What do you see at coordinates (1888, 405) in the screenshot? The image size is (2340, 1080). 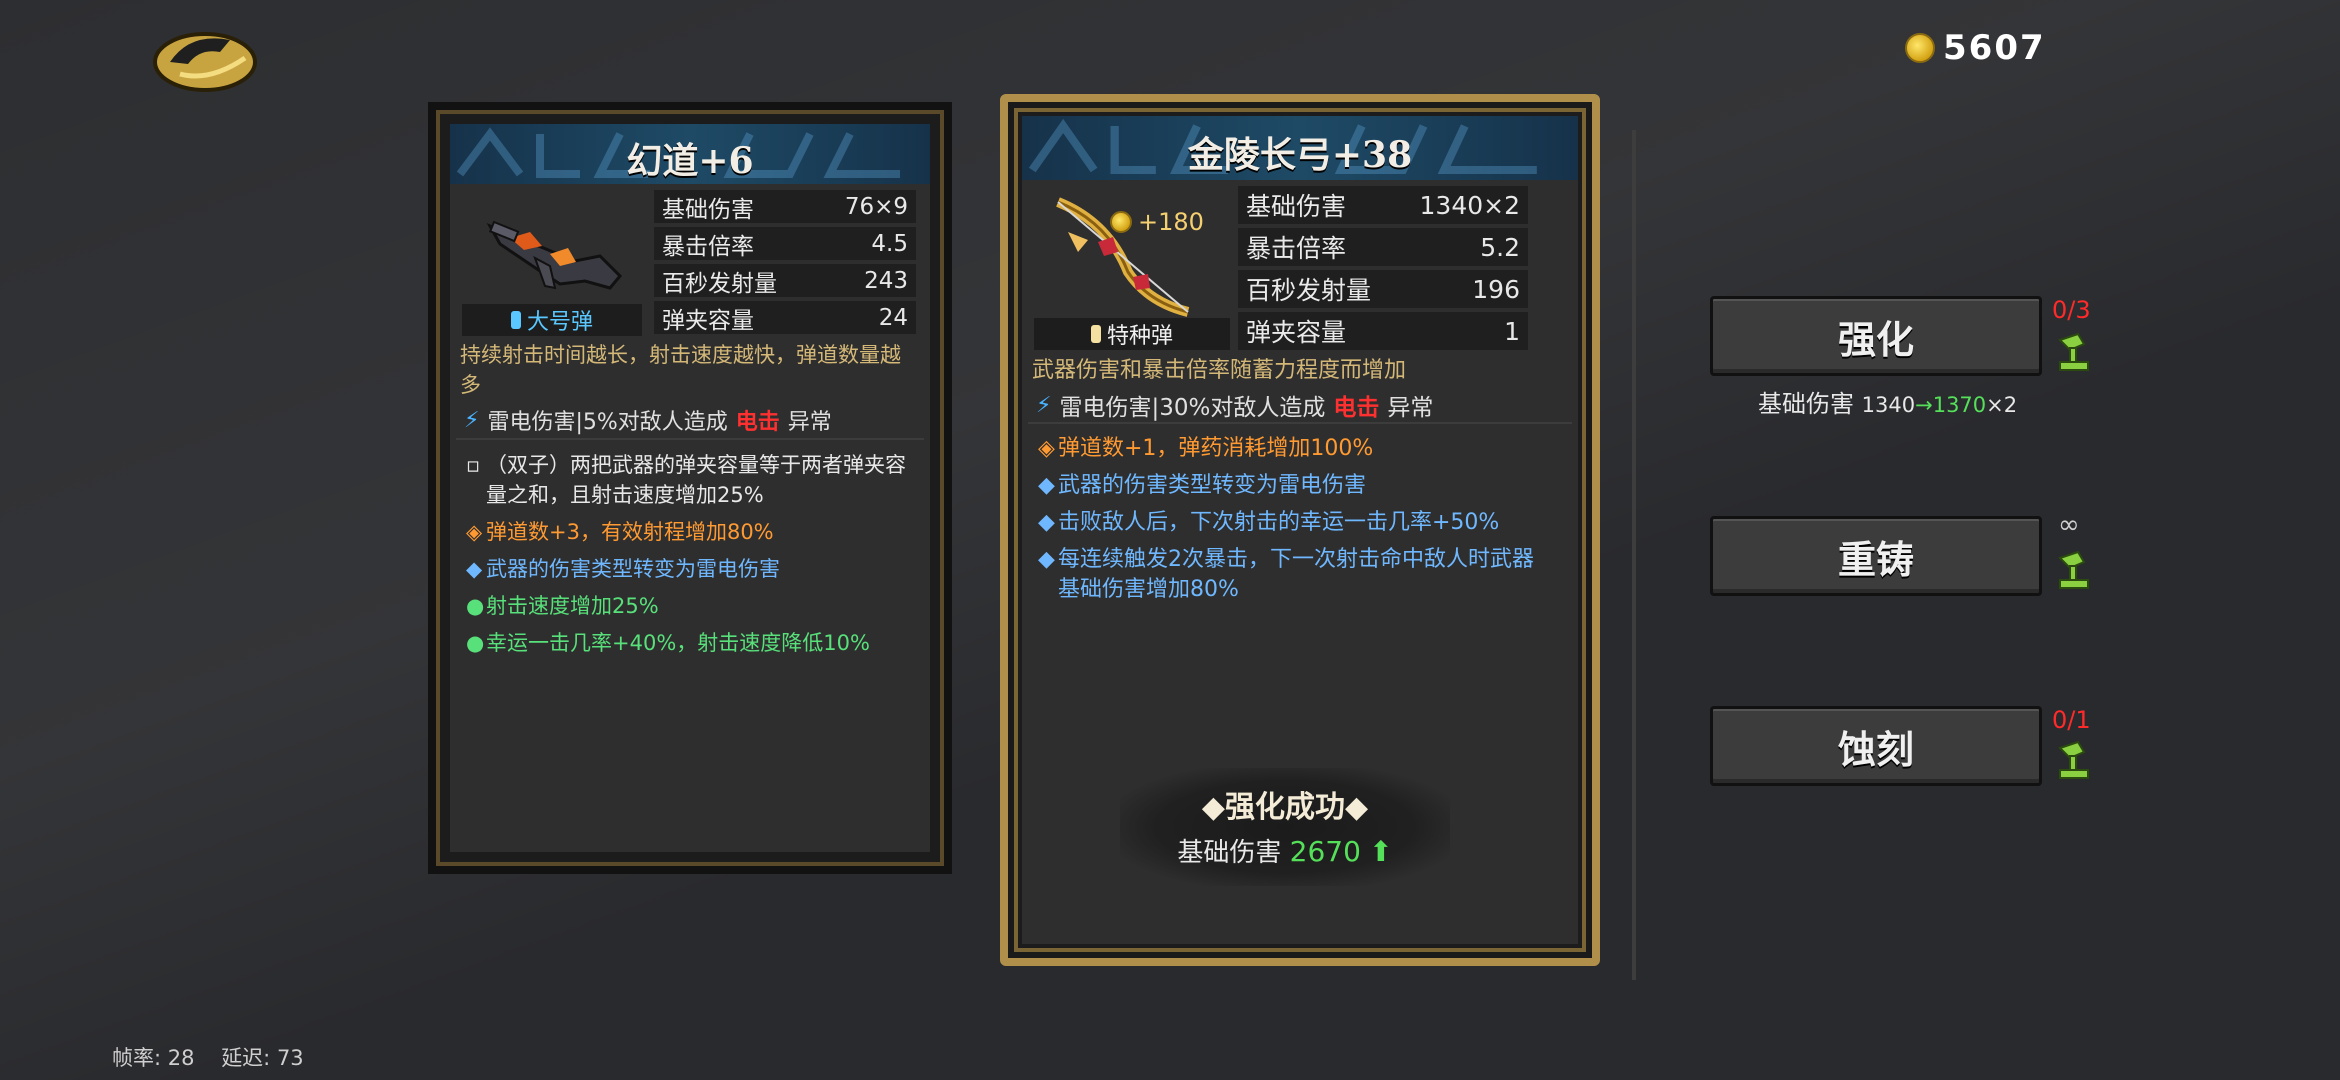 I see `preview-from: 1340` at bounding box center [1888, 405].